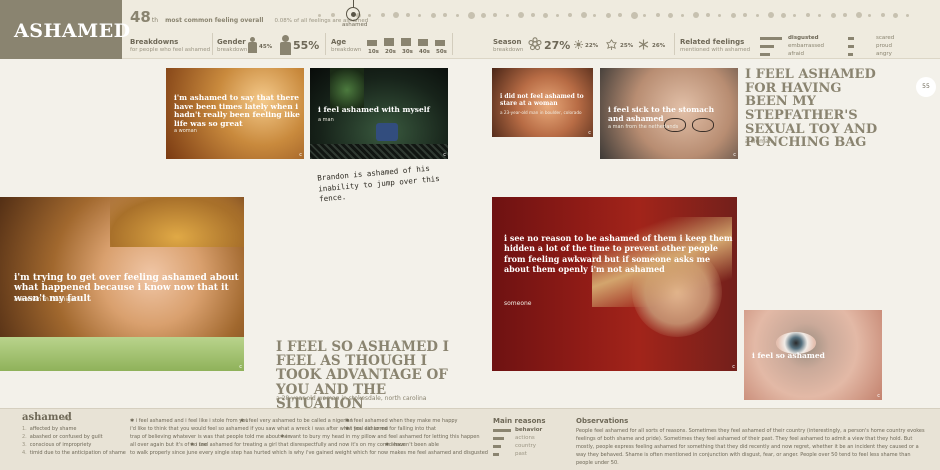 Image resolution: width=940 pixels, height=470 pixels. What do you see at coordinates (185, 131) in the screenshot?
I see `photo-attribution: a woman` at bounding box center [185, 131].